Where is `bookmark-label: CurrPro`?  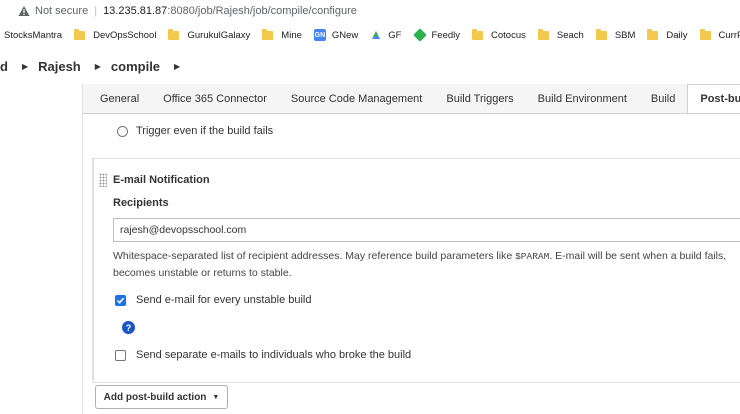
bookmark-label: CurrPro is located at coordinates (729, 35).